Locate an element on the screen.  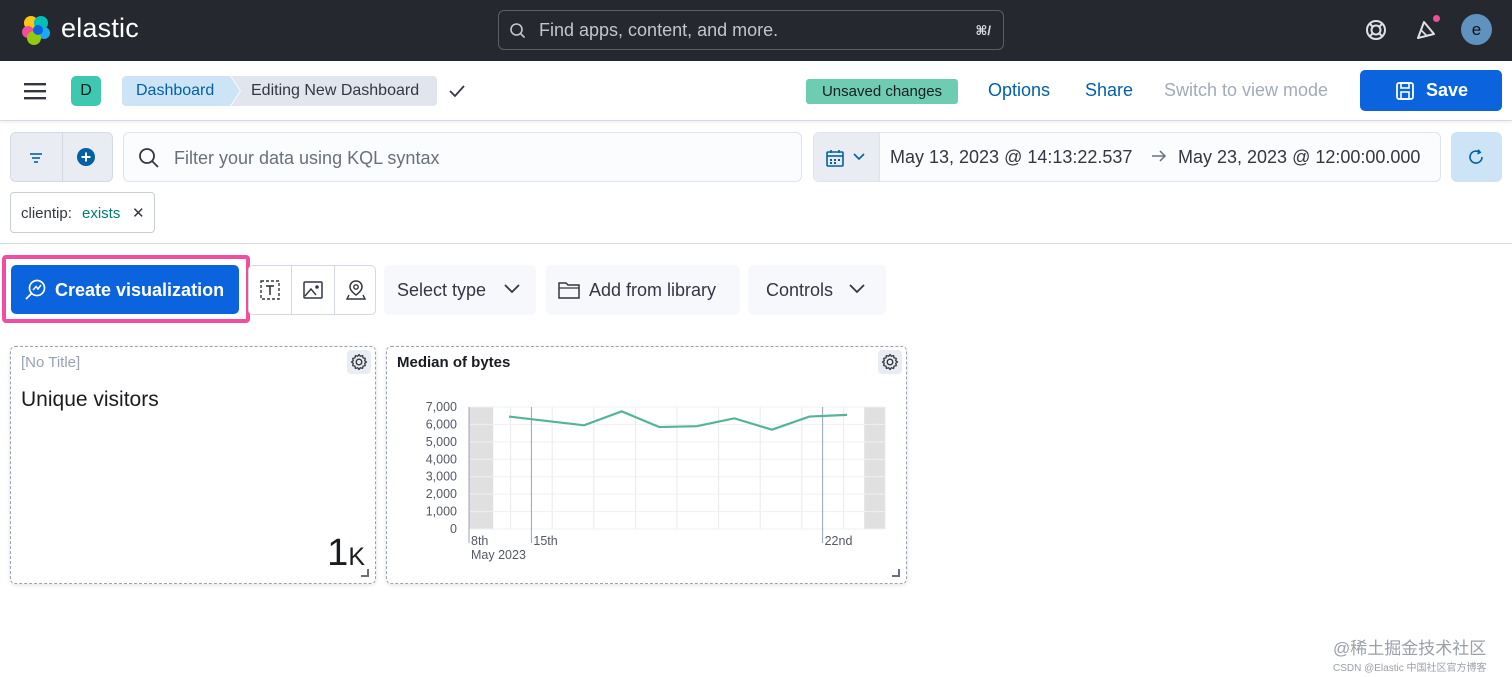
options-link: Options is located at coordinates (1019, 90).